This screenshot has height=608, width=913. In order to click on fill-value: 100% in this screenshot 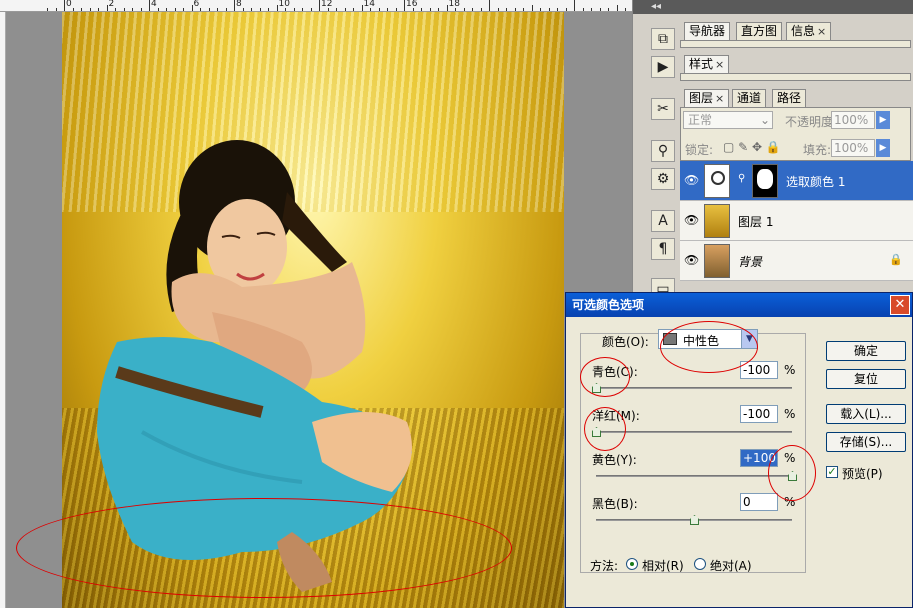, I will do `click(851, 148)`.